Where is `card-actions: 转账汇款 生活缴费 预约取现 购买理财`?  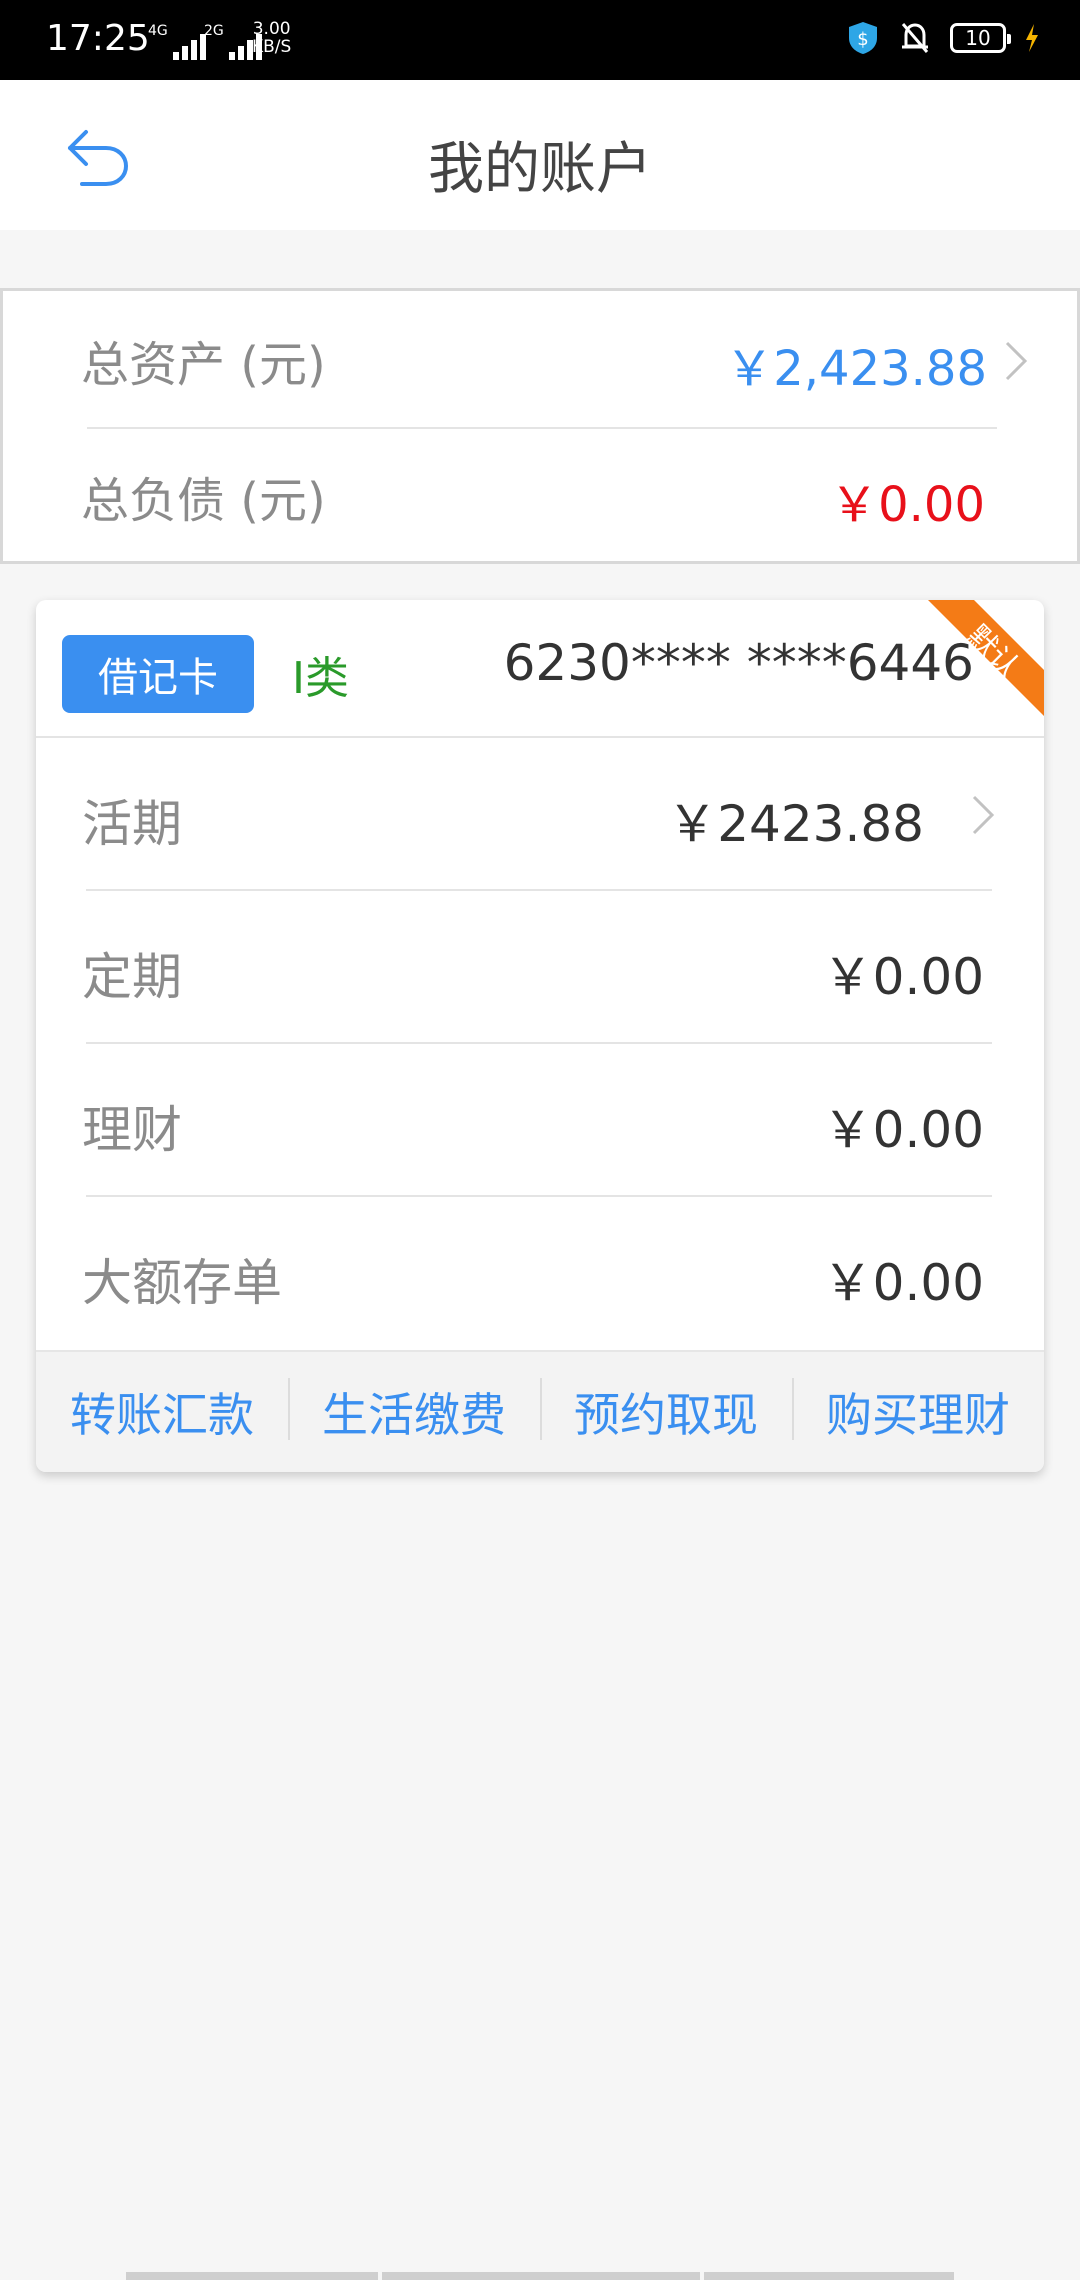 card-actions: 转账汇款 生活缴费 预约取现 购买理财 is located at coordinates (540, 1411).